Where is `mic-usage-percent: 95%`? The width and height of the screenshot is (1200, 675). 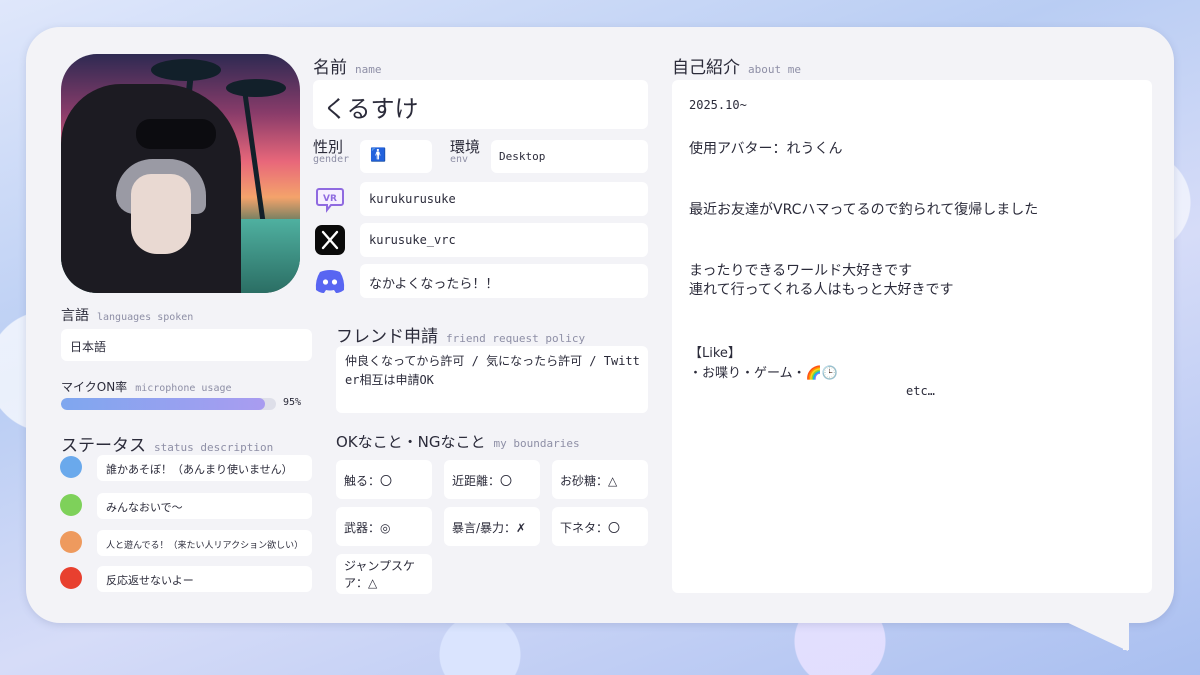 mic-usage-percent: 95% is located at coordinates (292, 402).